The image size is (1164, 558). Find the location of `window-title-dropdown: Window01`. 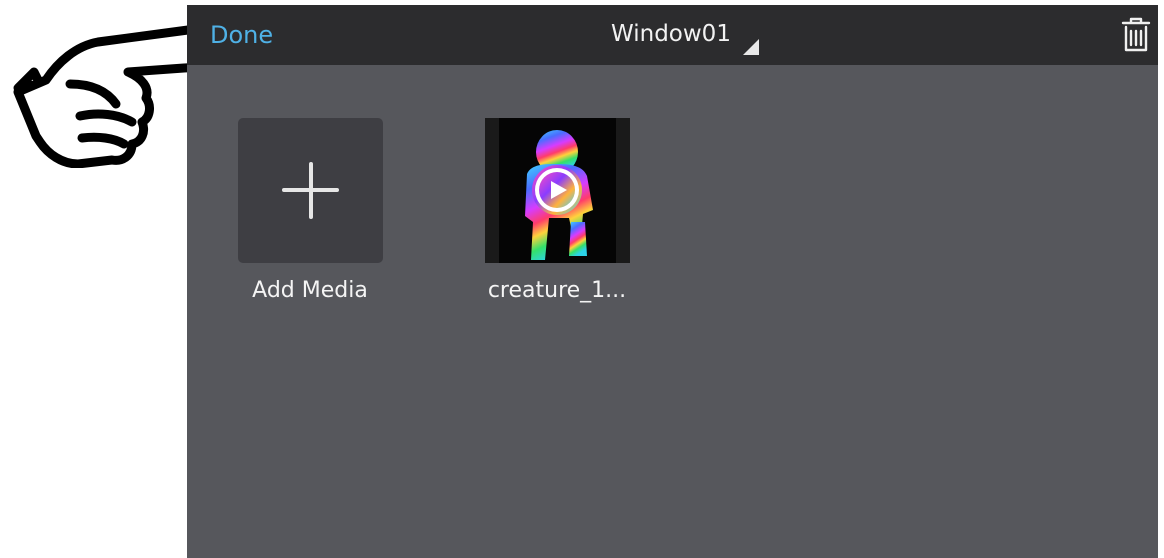

window-title-dropdown: Window01 is located at coordinates (685, 38).